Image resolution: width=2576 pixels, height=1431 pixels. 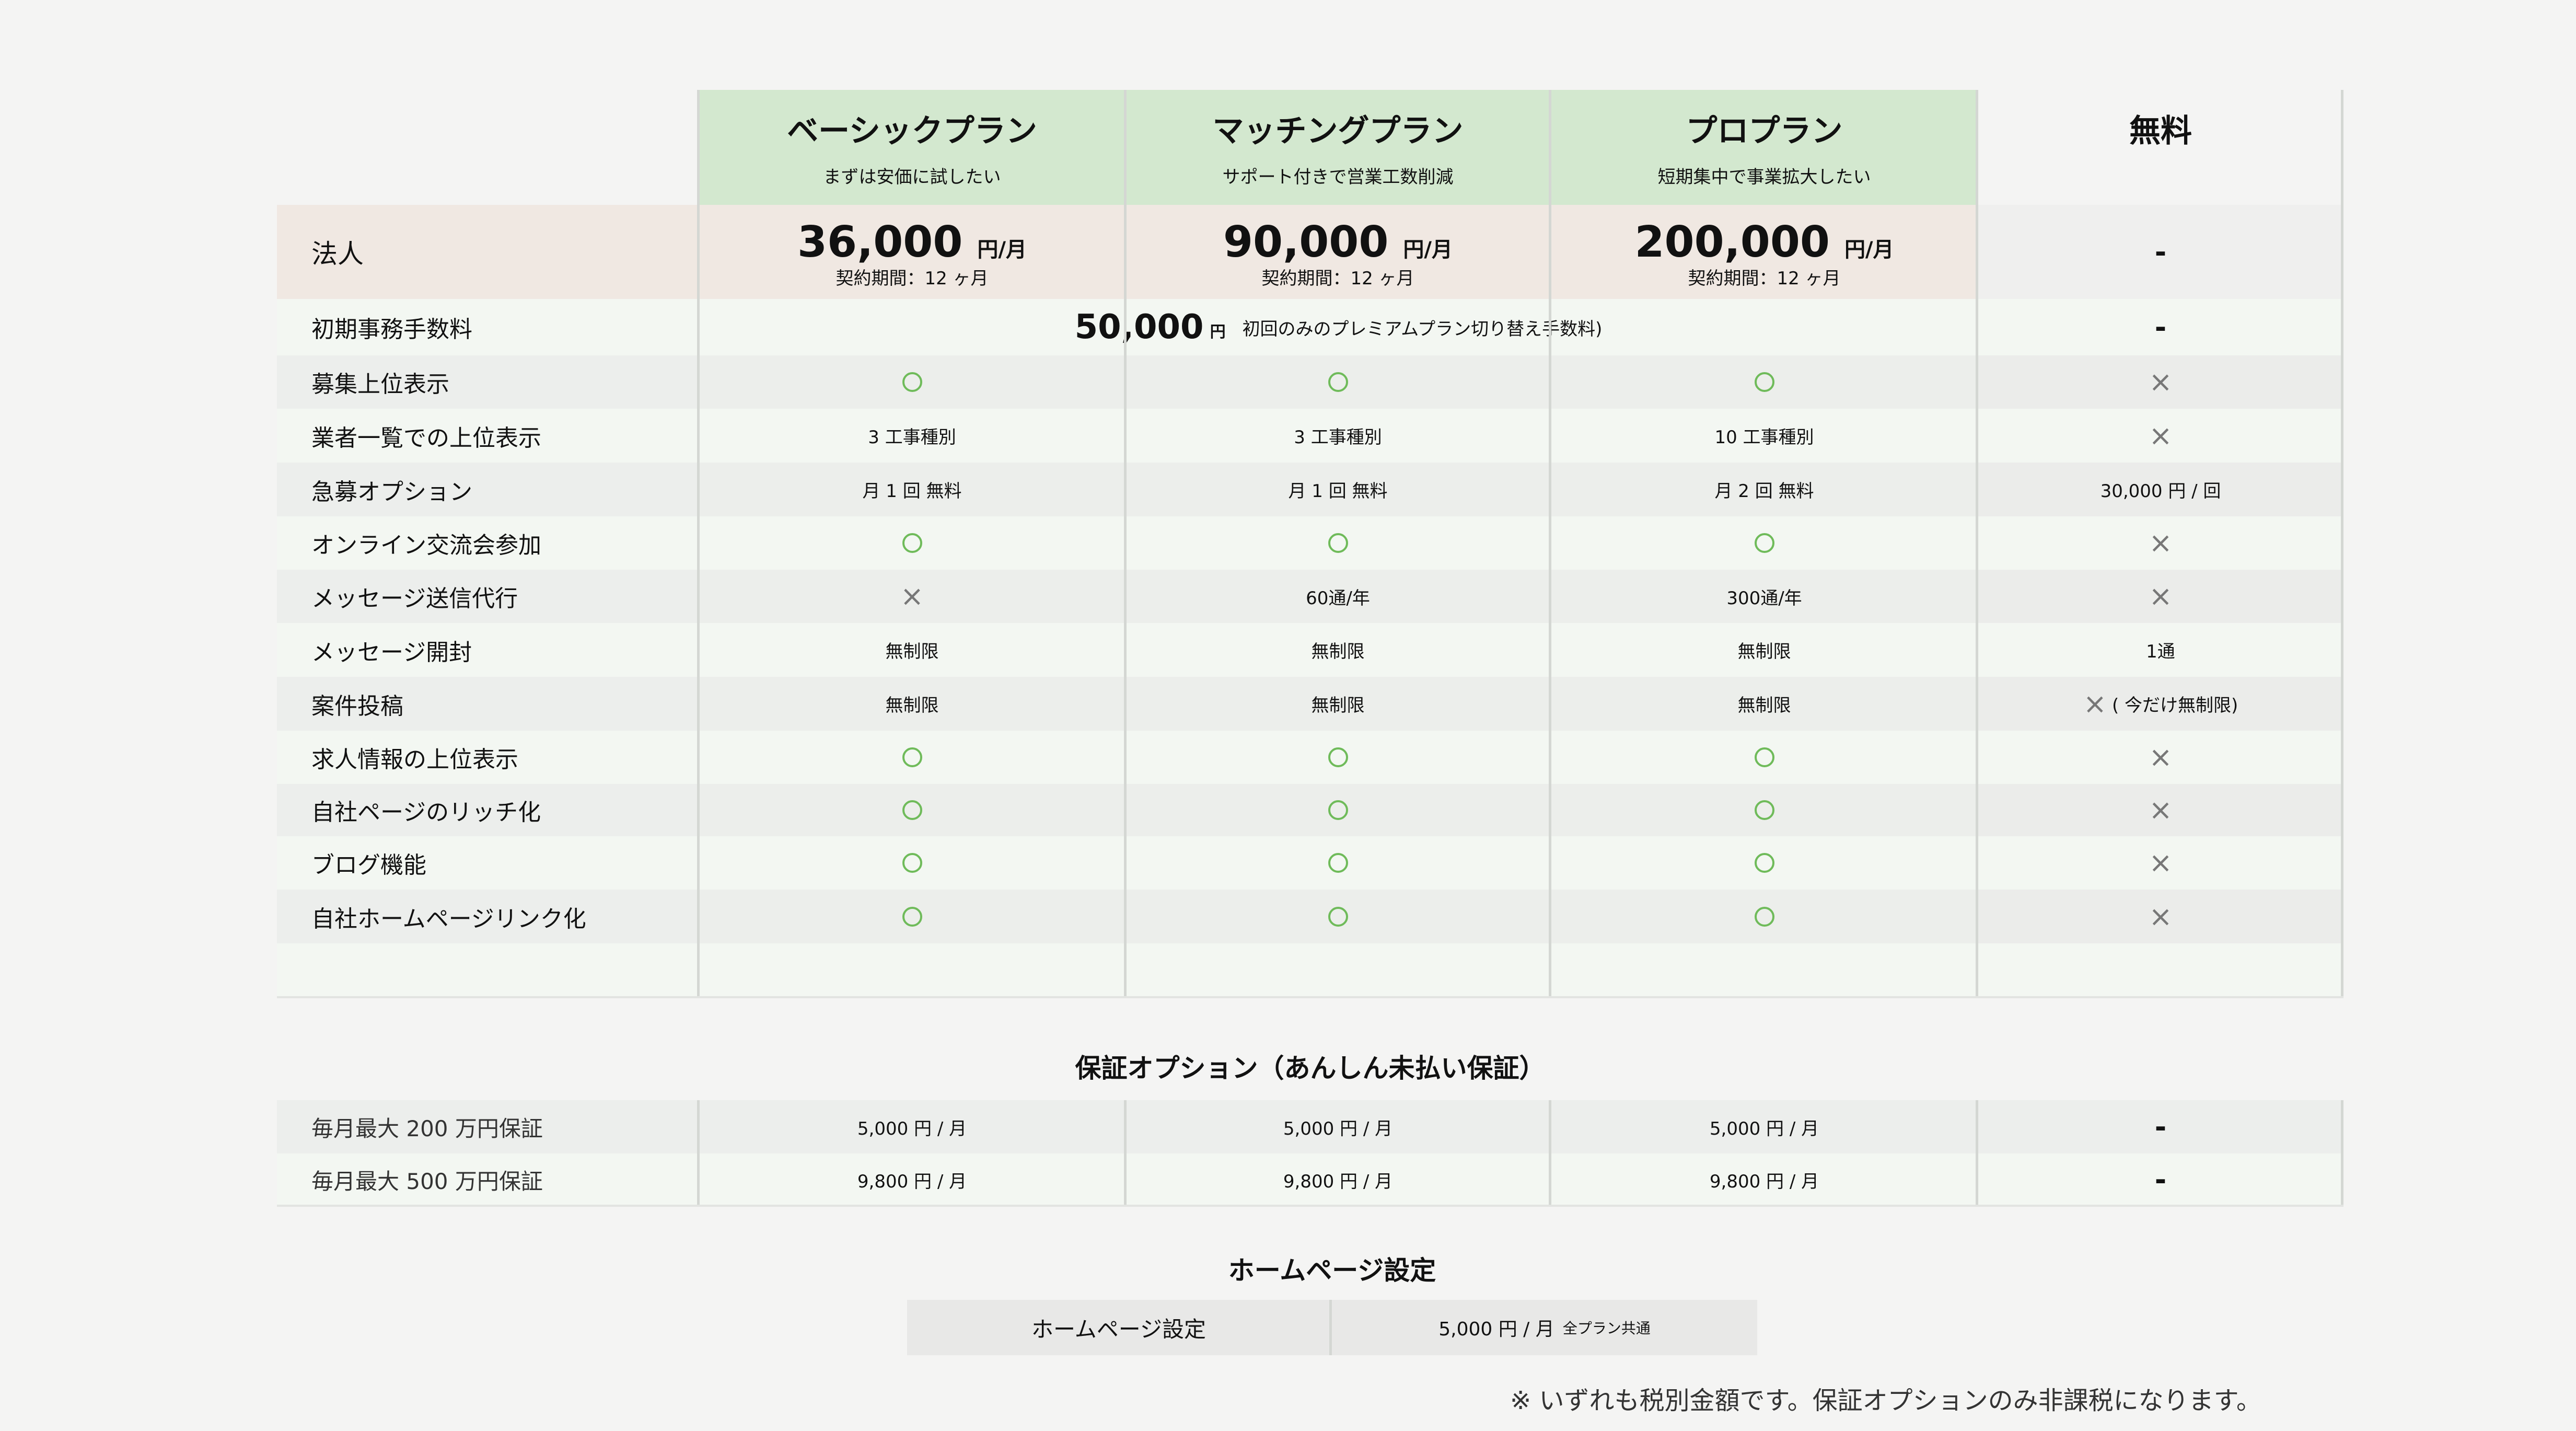 I want to click on feature-value: 月 2 回 無料, so click(x=1764, y=491).